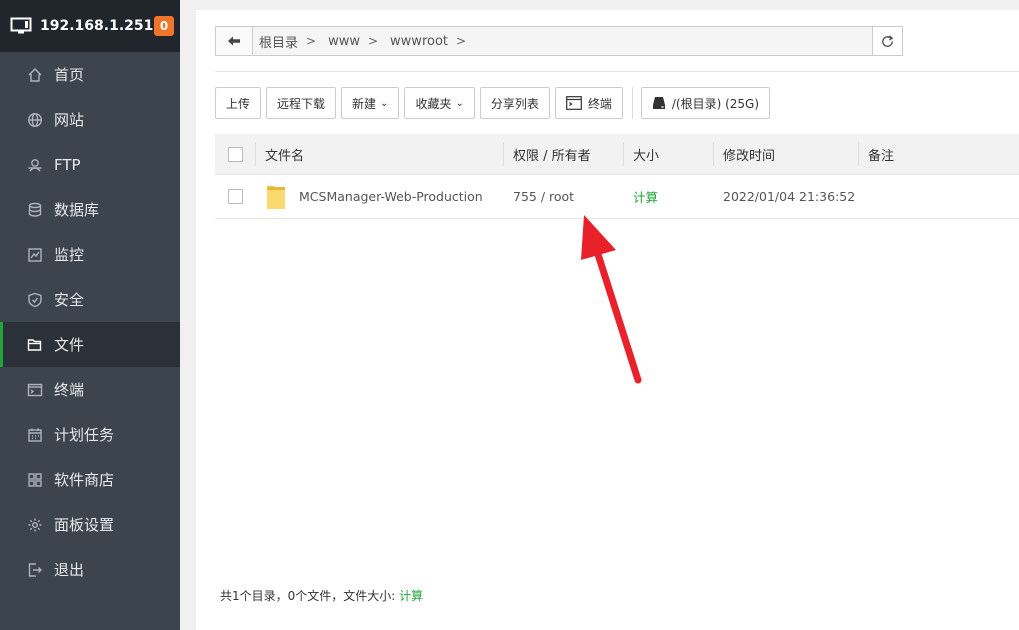  What do you see at coordinates (35, 165) in the screenshot?
I see `ftp-icon` at bounding box center [35, 165].